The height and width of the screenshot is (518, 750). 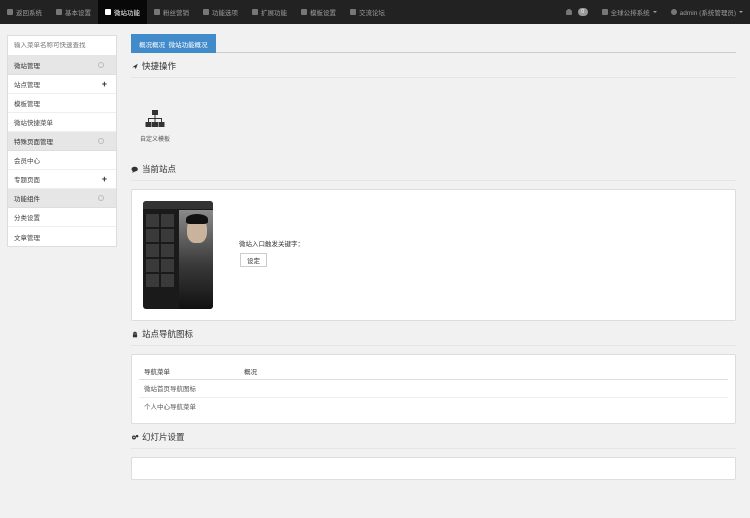 What do you see at coordinates (24, 12) in the screenshot?
I see `nav-item-return: 返回系统` at bounding box center [24, 12].